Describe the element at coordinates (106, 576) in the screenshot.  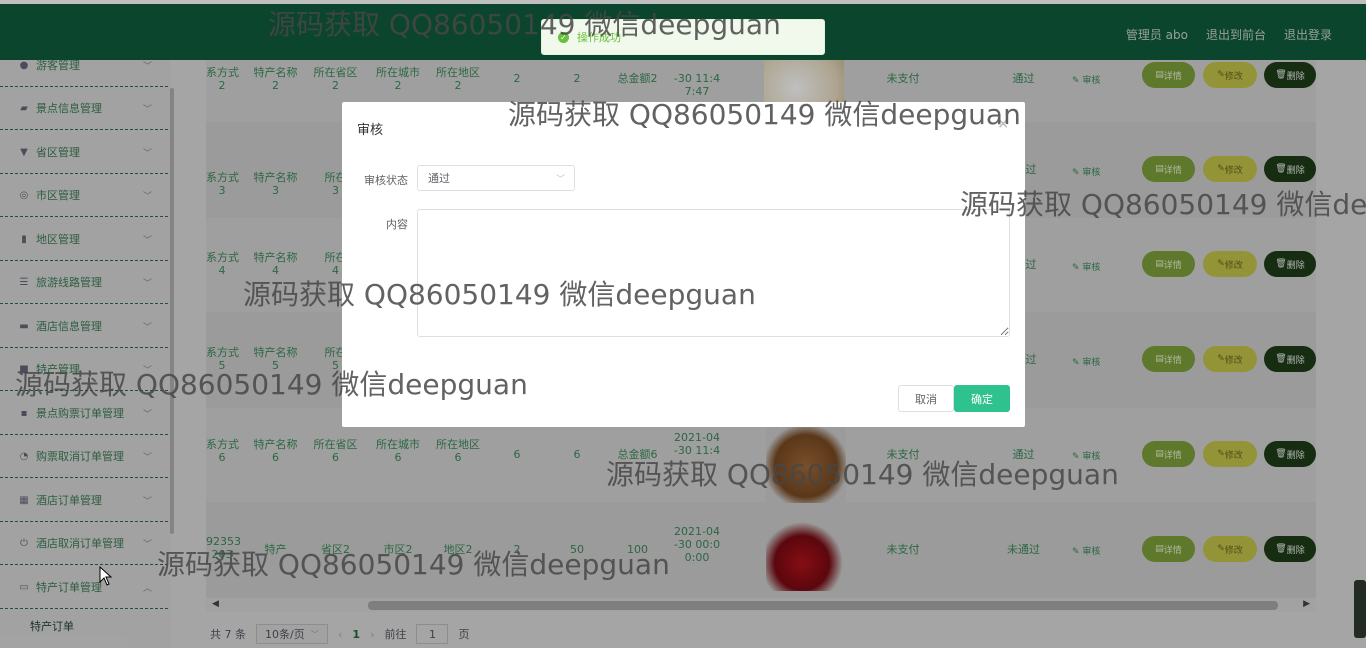
I see `mouse-cursor-icon` at that location.